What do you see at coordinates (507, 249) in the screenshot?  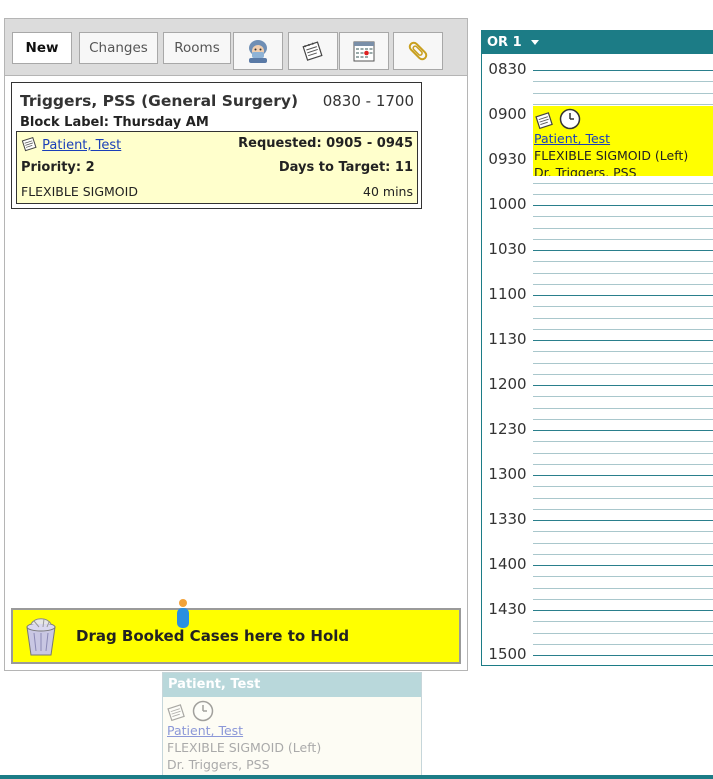 I see `time-label: 1030` at bounding box center [507, 249].